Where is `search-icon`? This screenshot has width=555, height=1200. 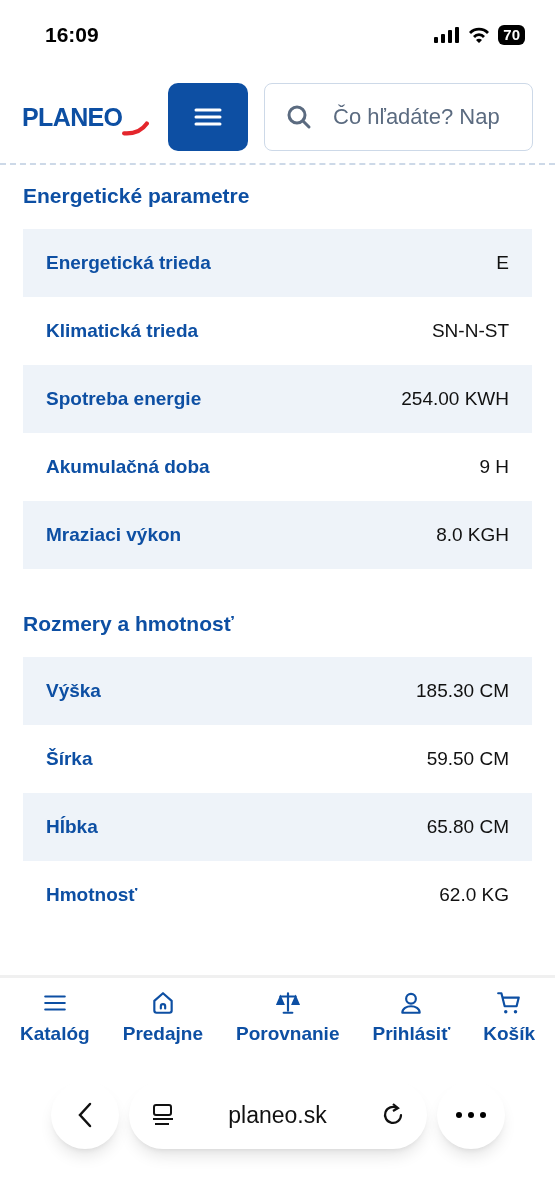 search-icon is located at coordinates (299, 116).